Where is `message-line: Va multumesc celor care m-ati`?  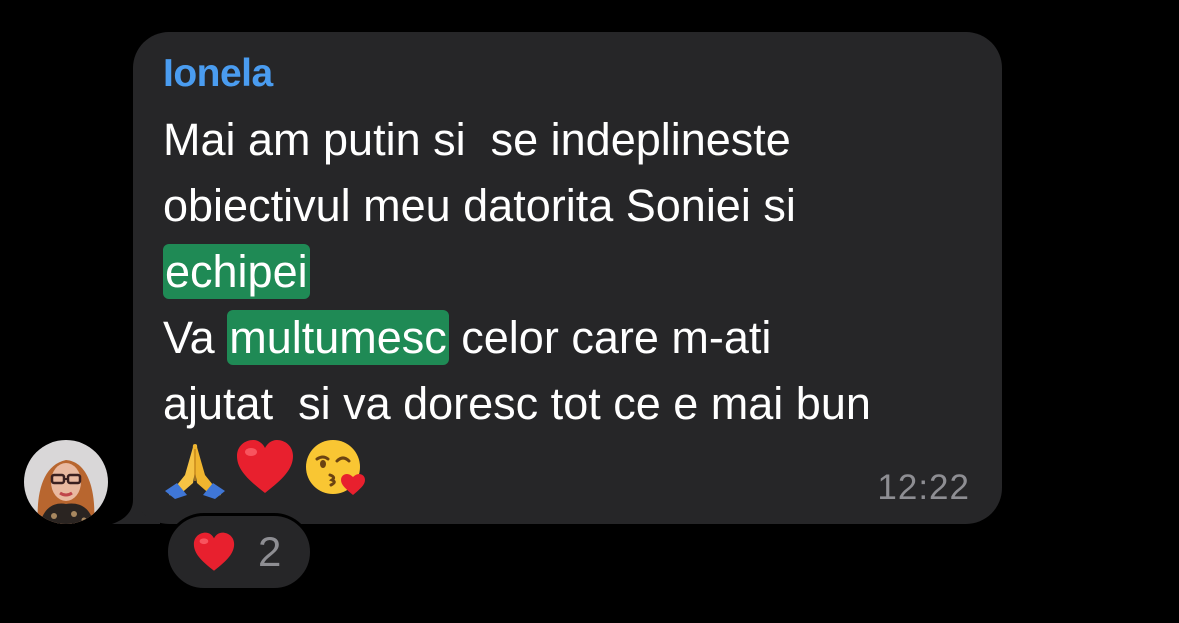 message-line: Va multumesc celor care m-ati is located at coordinates (467, 338).